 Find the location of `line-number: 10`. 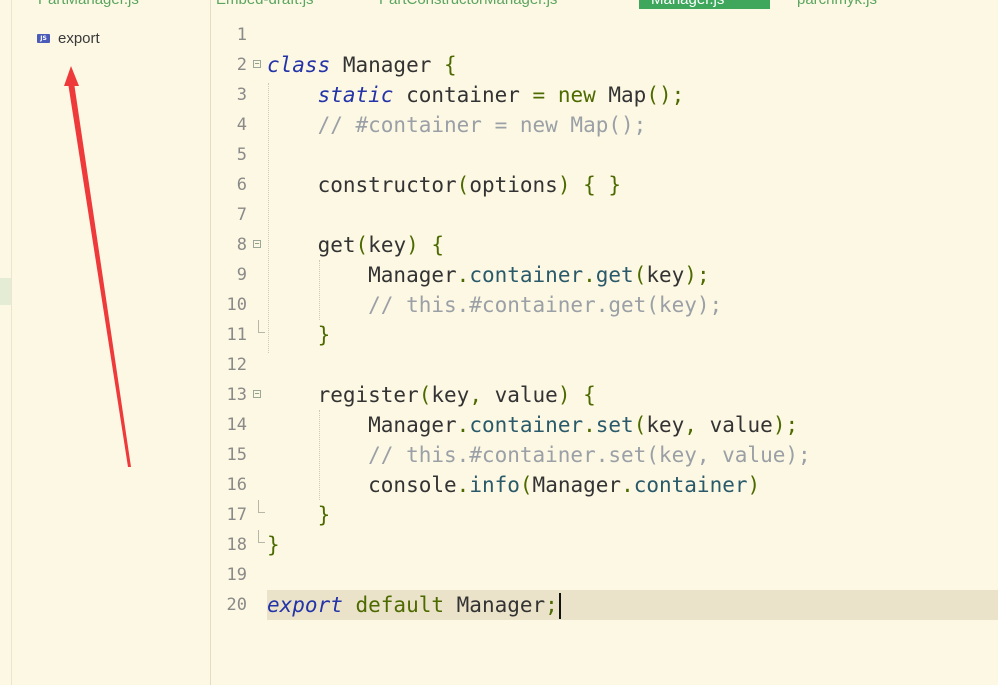

line-number: 10 is located at coordinates (236, 305).